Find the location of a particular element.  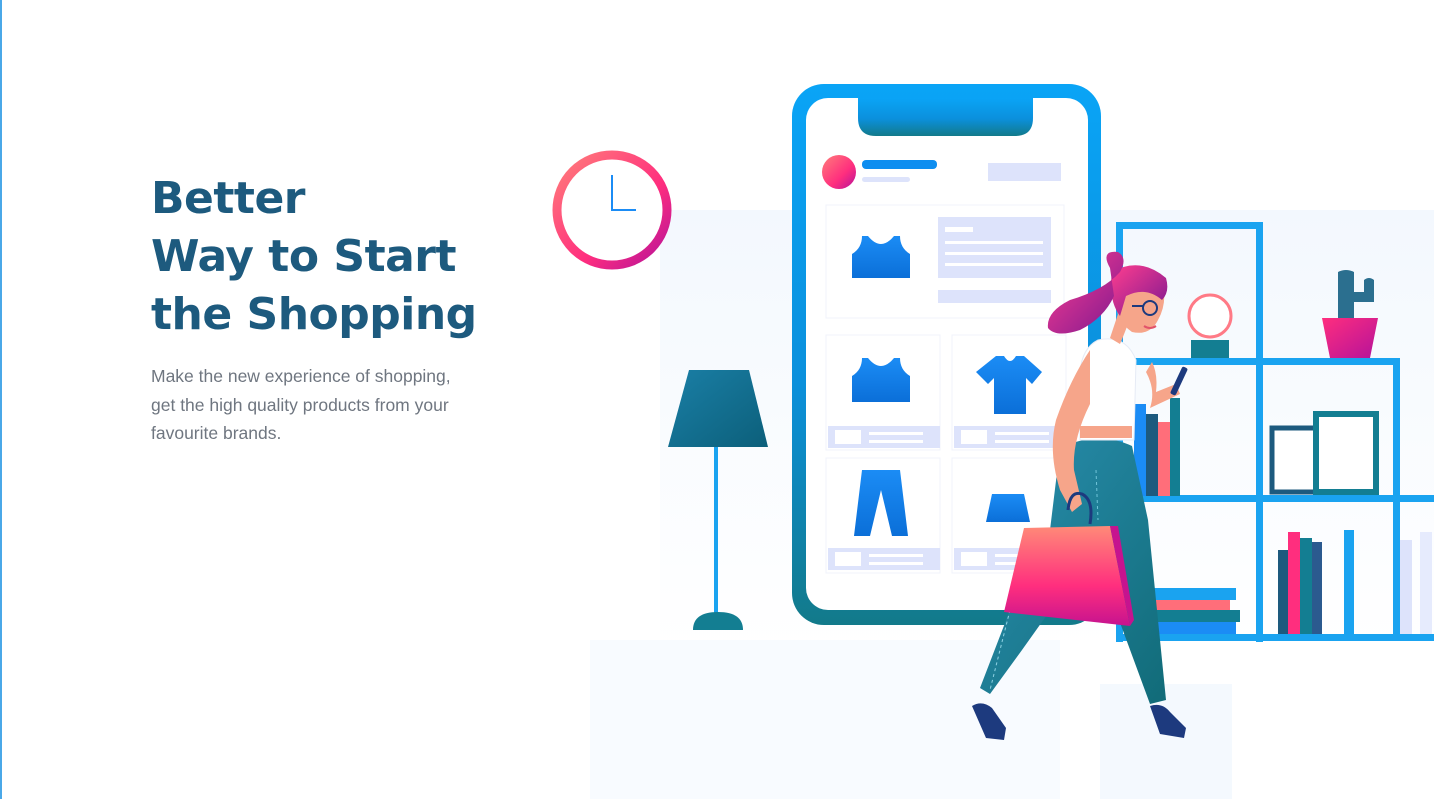

clock-icon is located at coordinates (612, 210).